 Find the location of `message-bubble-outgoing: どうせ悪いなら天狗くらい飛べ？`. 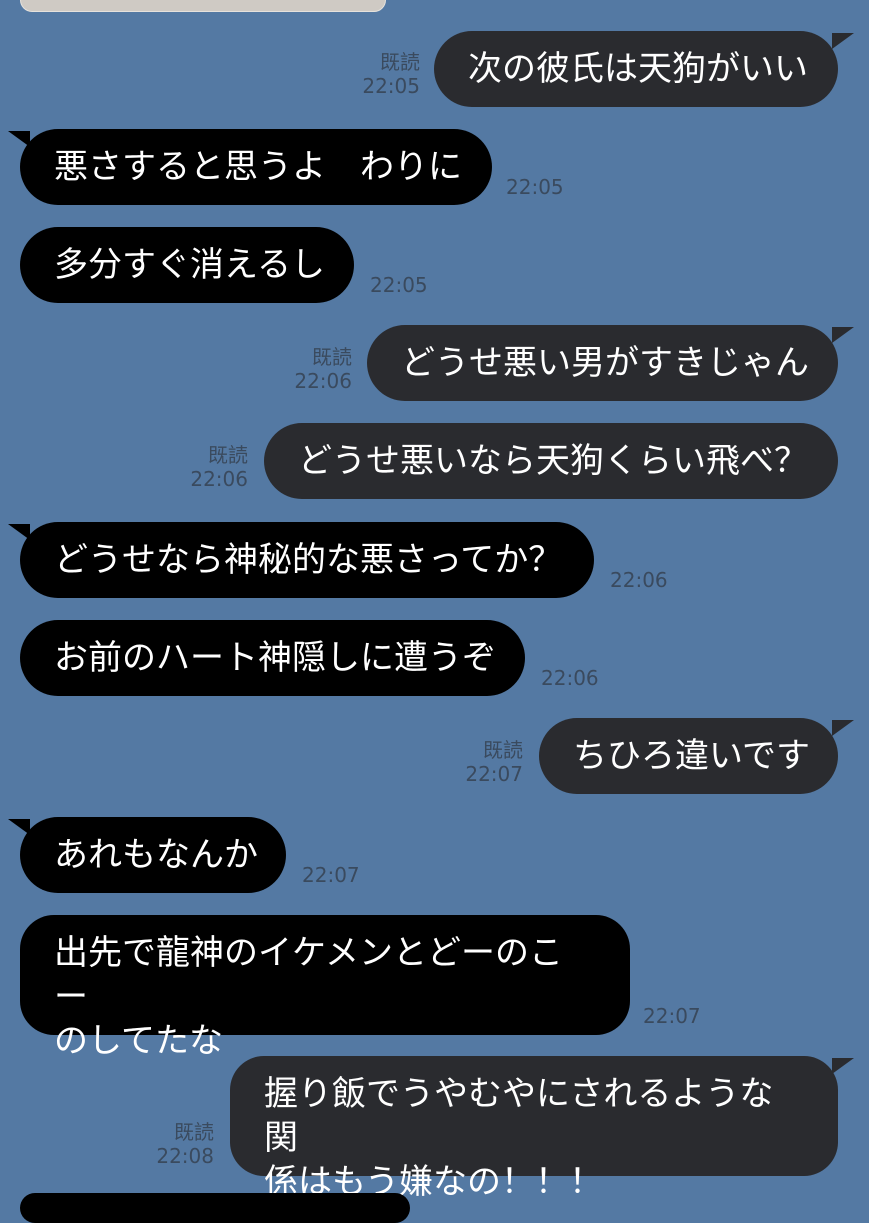

message-bubble-outgoing: どうせ悪いなら天狗くらい飛べ？ is located at coordinates (551, 461).